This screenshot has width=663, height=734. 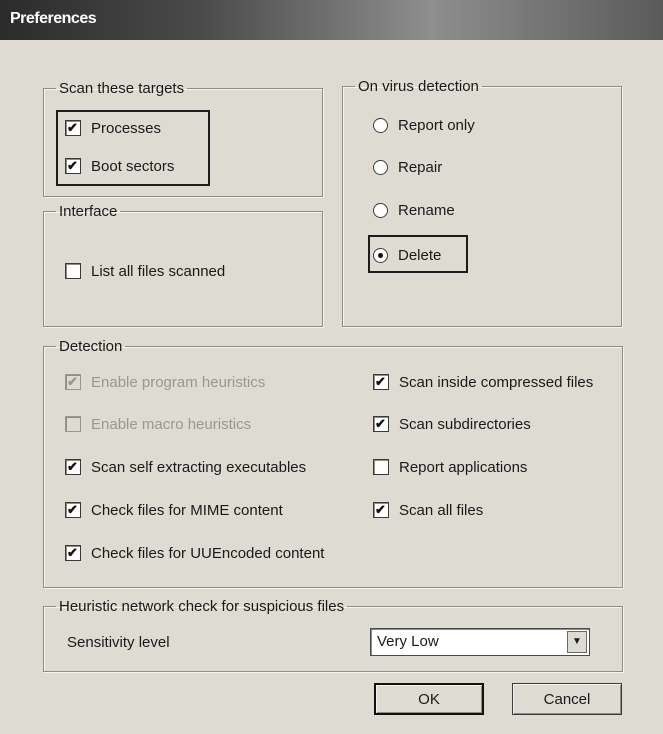 I want to click on checkbox-report-applications: Report applications, so click(x=450, y=467).